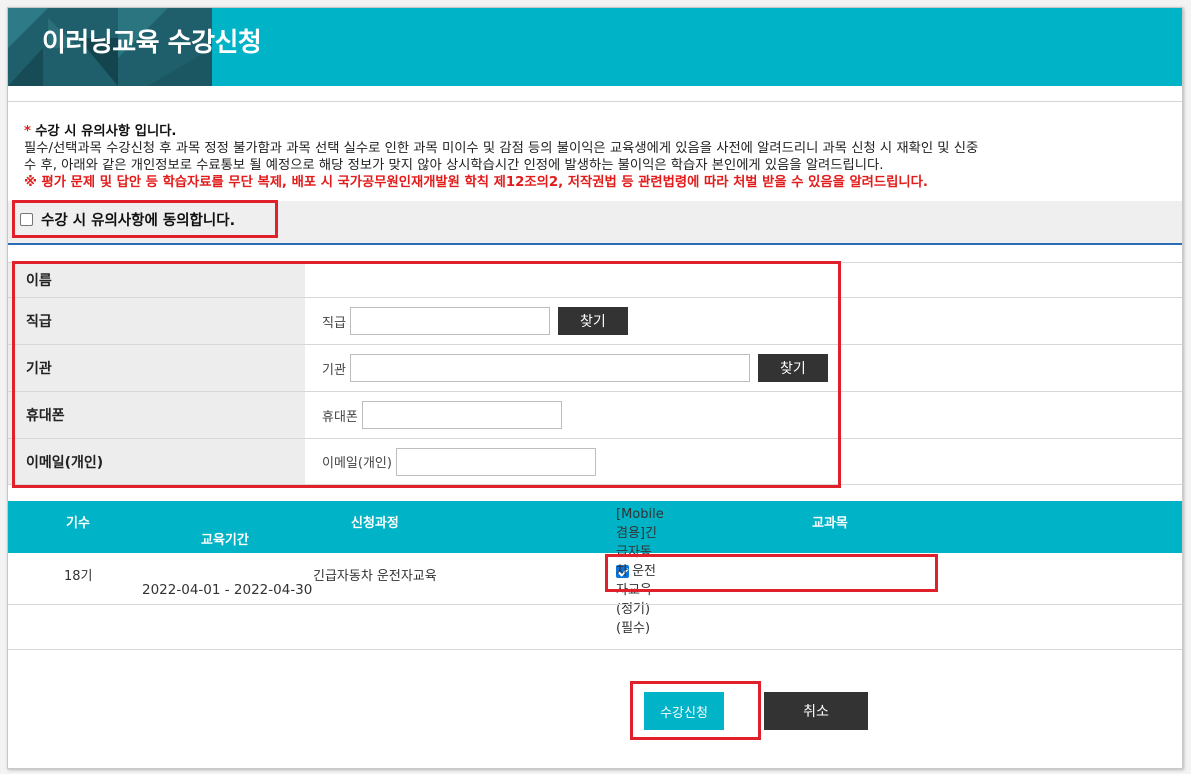 This screenshot has height=774, width=1191. What do you see at coordinates (830, 523) in the screenshot?
I see `subject-header: 교과목` at bounding box center [830, 523].